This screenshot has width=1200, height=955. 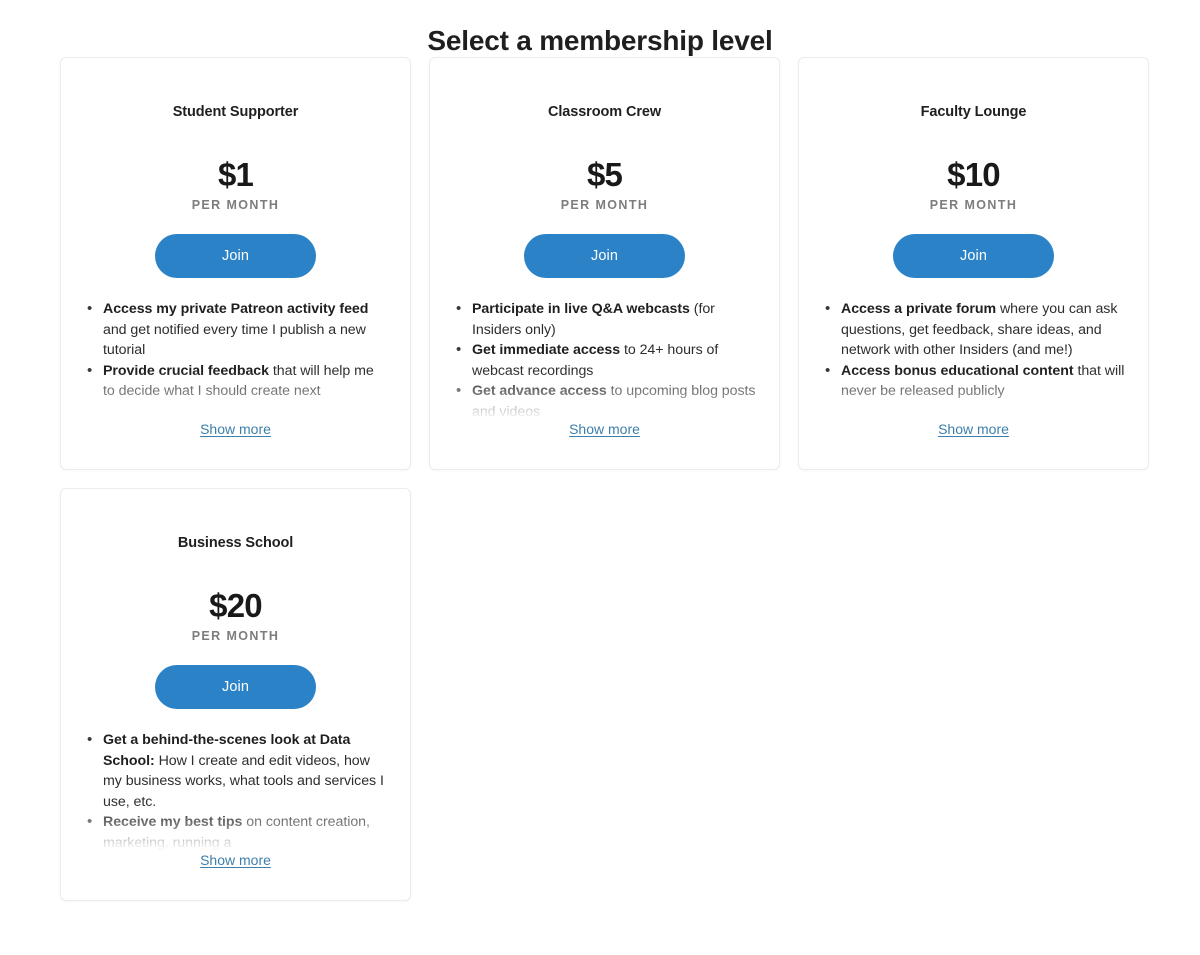 I want to click on benefit-highlight: Access bonus educational content, so click(x=957, y=370).